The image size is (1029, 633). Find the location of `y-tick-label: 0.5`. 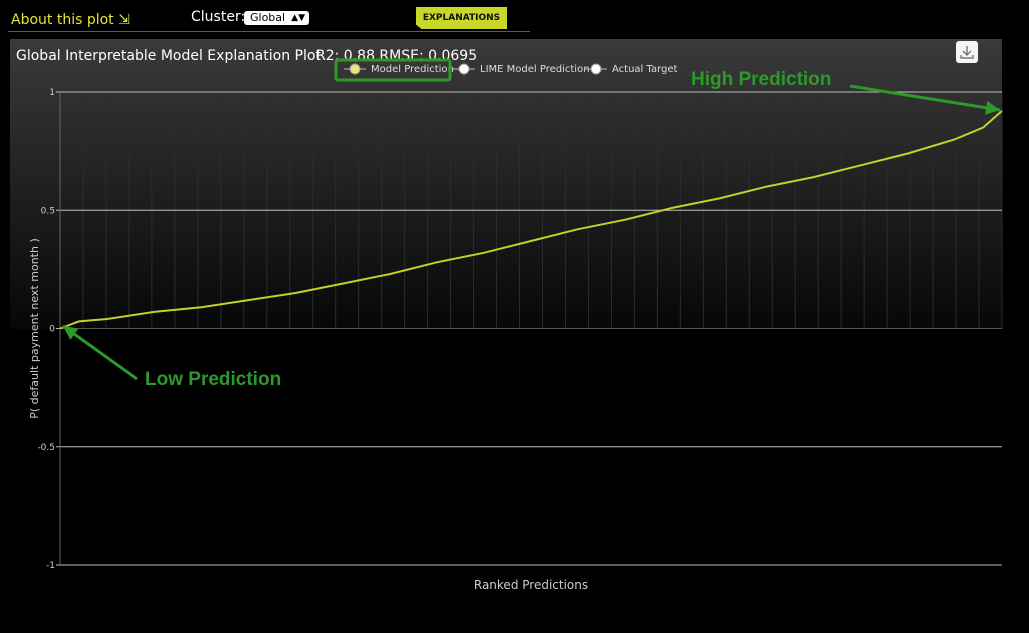

y-tick-label: 0.5 is located at coordinates (48, 211).